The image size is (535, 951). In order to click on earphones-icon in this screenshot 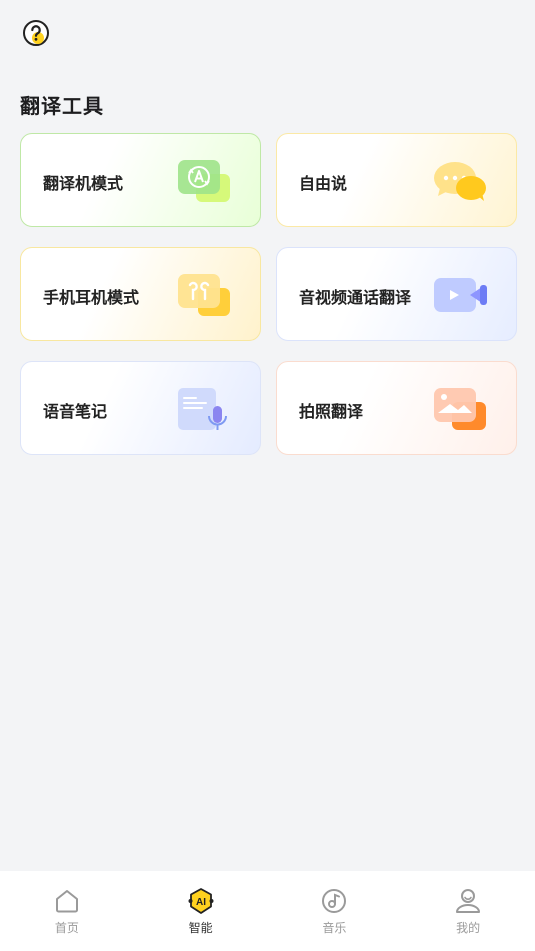, I will do `click(204, 295)`.